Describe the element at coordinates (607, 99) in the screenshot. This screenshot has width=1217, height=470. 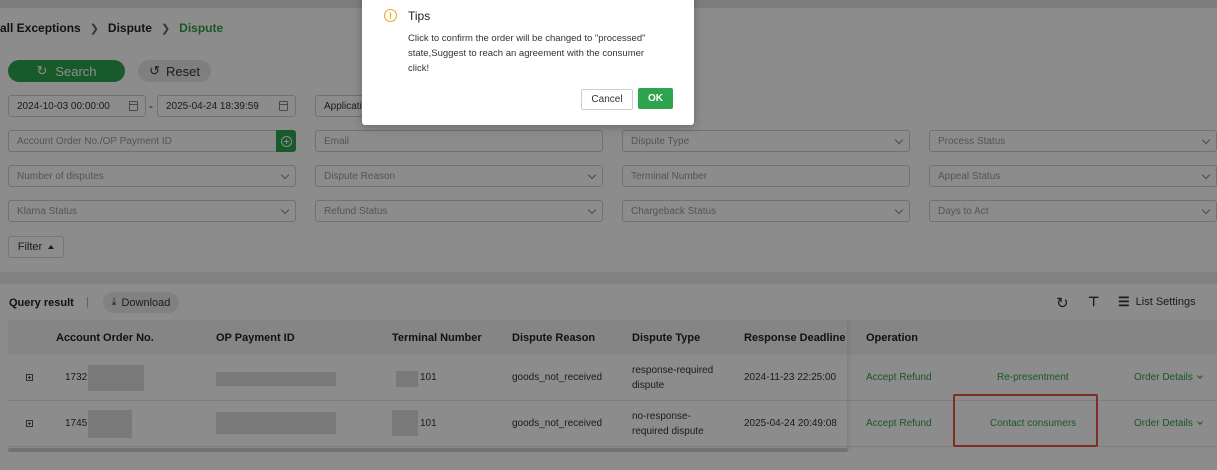
I see `cancel-button: Cancel` at that location.